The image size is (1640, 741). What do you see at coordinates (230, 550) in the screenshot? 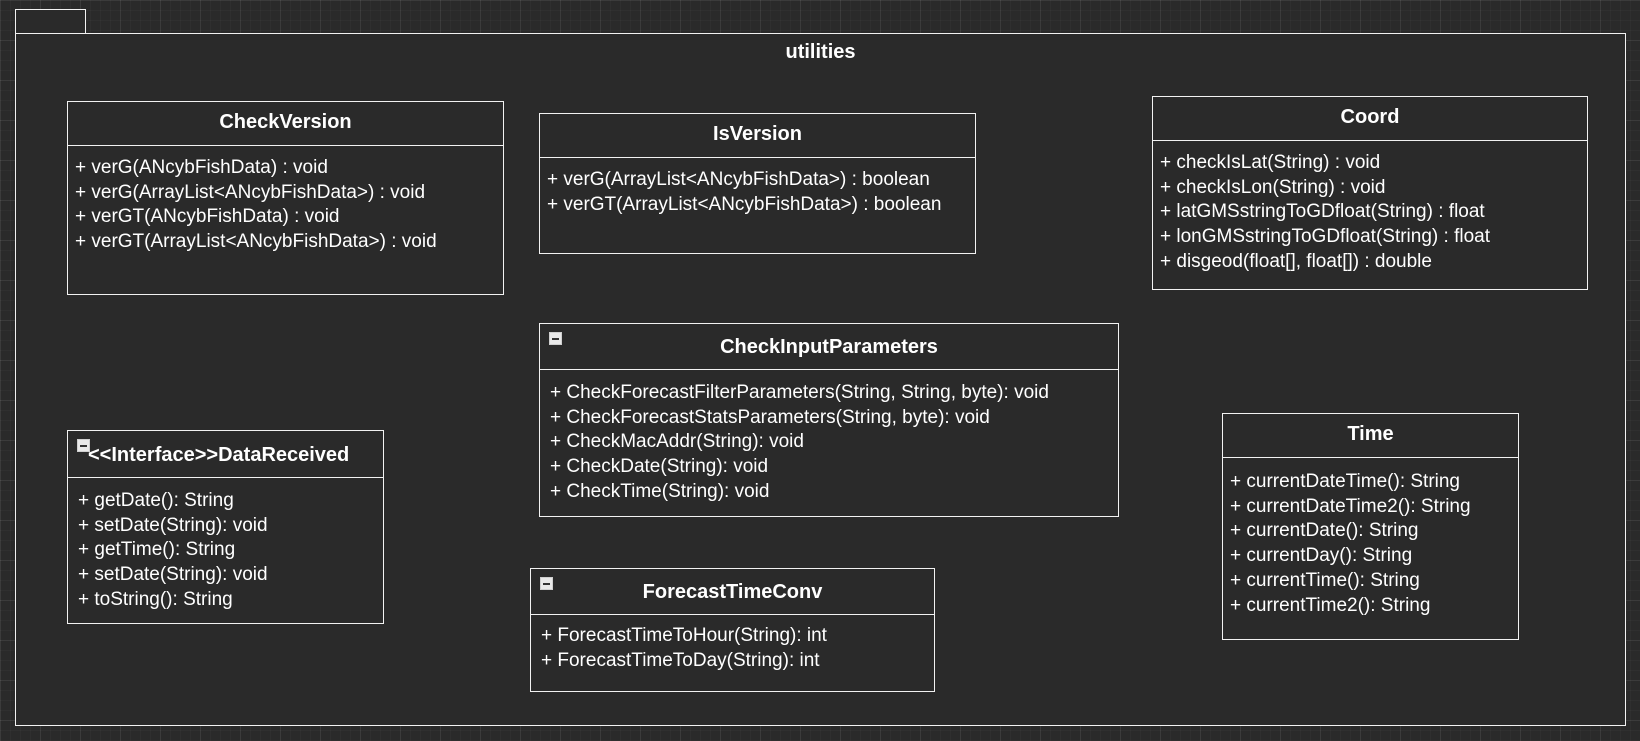
I see `class-member: + getTime(): String` at bounding box center [230, 550].